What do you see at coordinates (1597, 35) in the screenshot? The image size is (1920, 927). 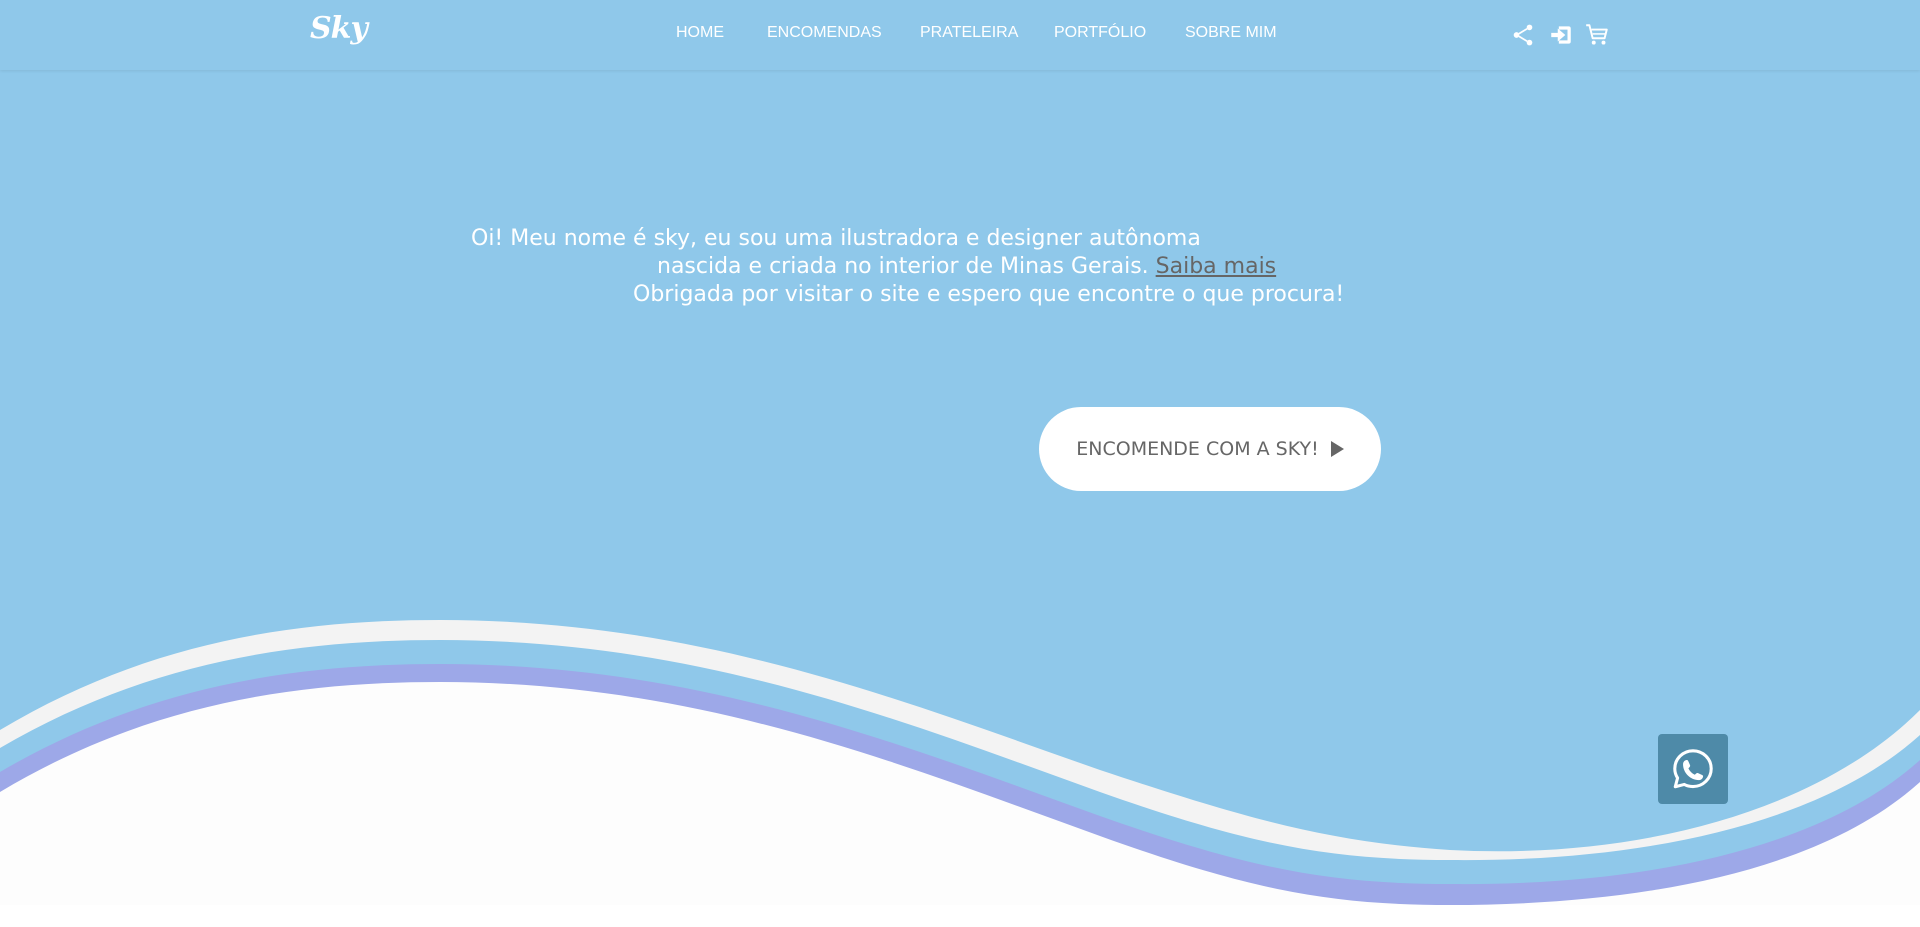 I see `cart-icon` at bounding box center [1597, 35].